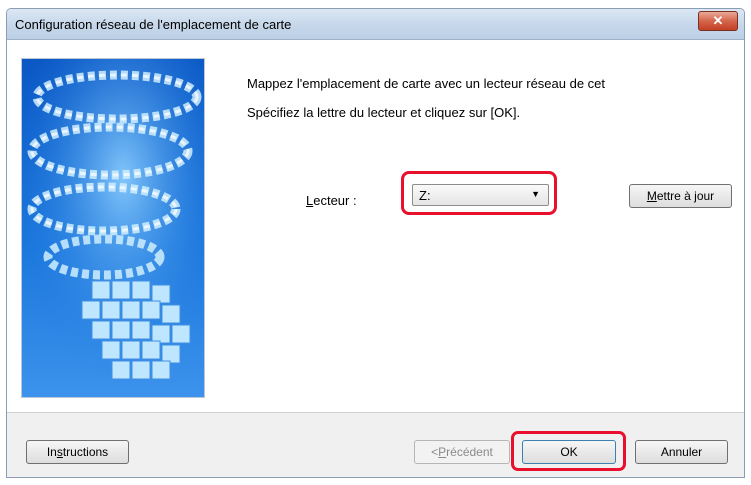  What do you see at coordinates (651, 196) in the screenshot?
I see `update-button-accelerator: M` at bounding box center [651, 196].